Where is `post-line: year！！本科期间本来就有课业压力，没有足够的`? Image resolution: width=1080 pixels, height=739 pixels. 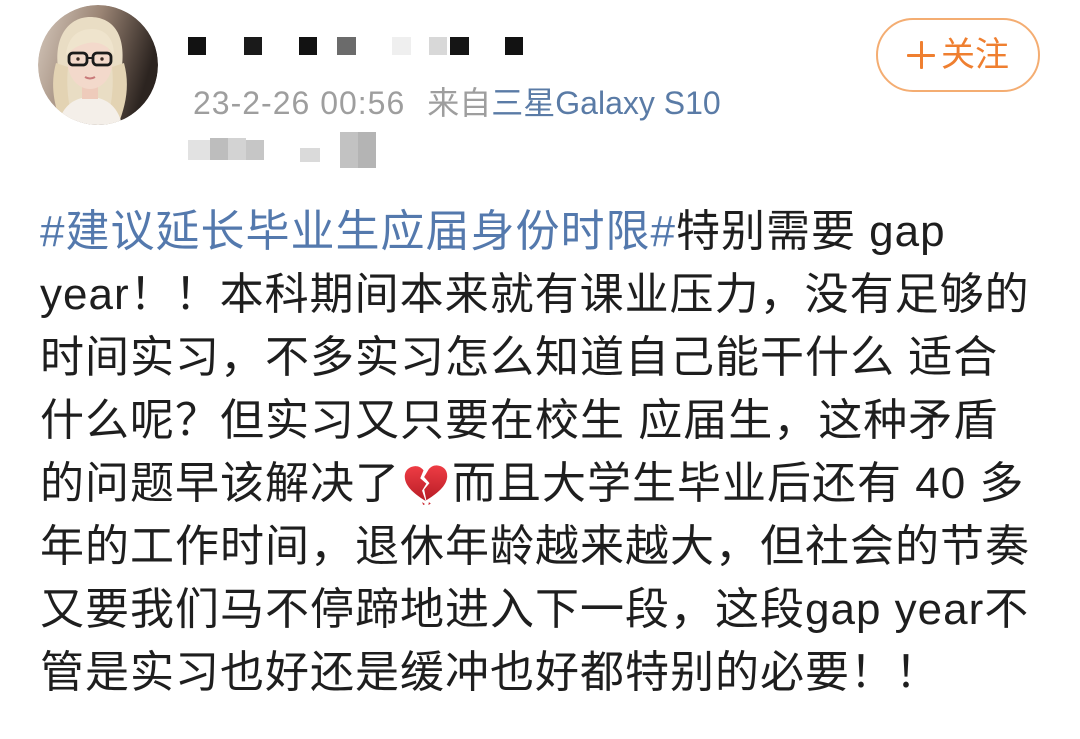
post-line: year！！本科期间本来就有课业压力，没有足够的 is located at coordinates (550, 294).